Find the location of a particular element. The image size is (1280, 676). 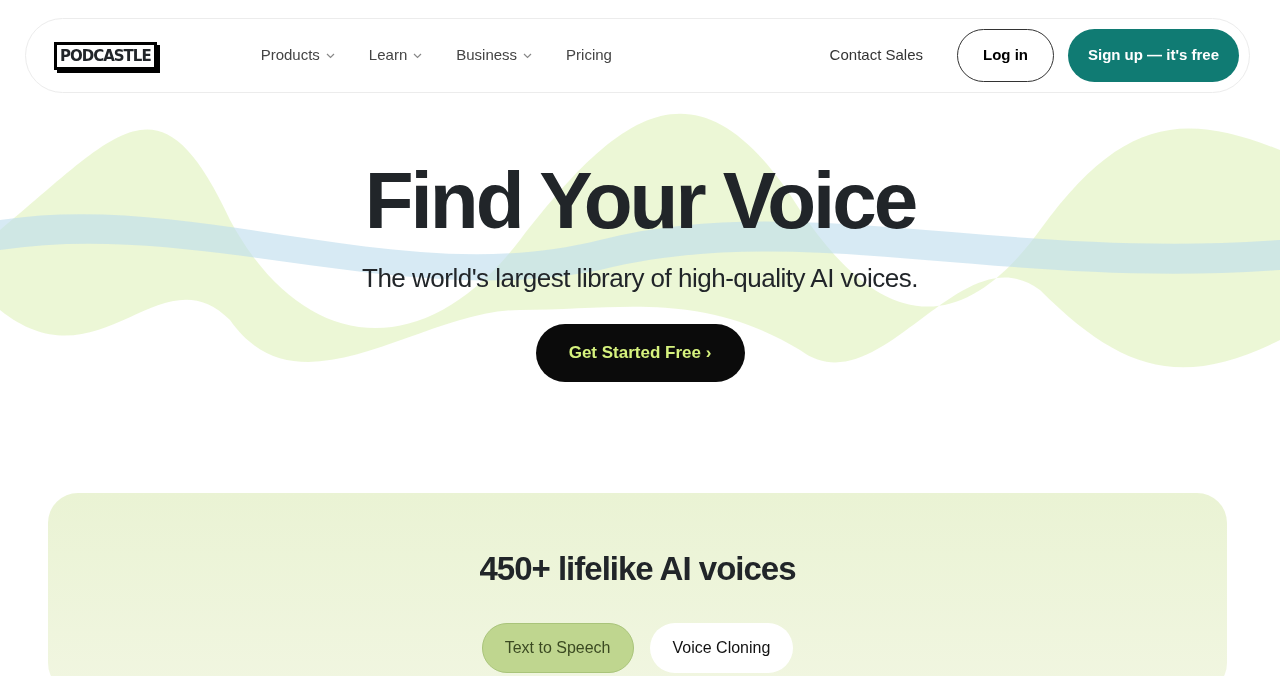

login-button: Log in is located at coordinates (1005, 55).